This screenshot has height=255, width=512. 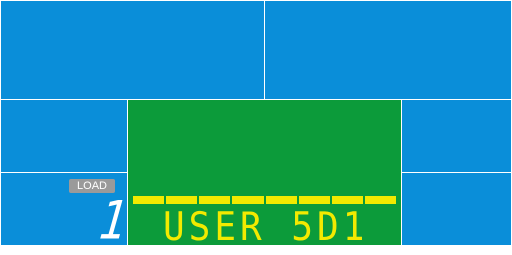 I want to click on progress-bar, so click(x=264, y=200).